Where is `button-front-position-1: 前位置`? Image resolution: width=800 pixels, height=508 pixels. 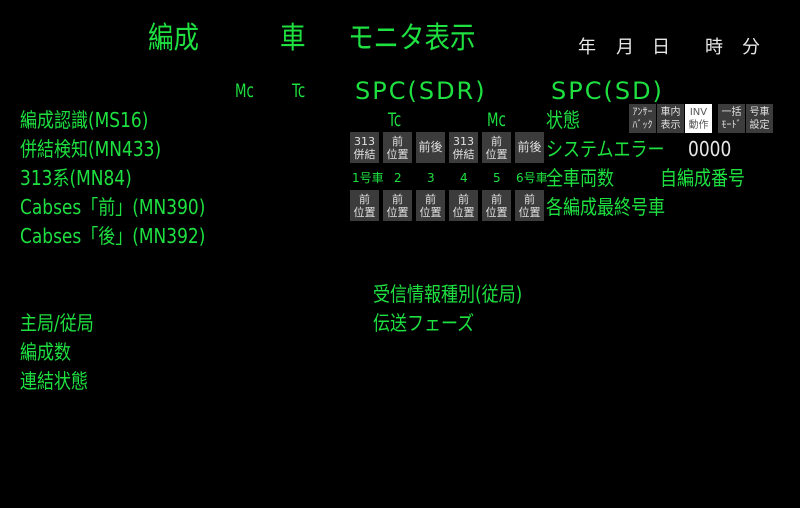 button-front-position-1: 前位置 is located at coordinates (397, 147).